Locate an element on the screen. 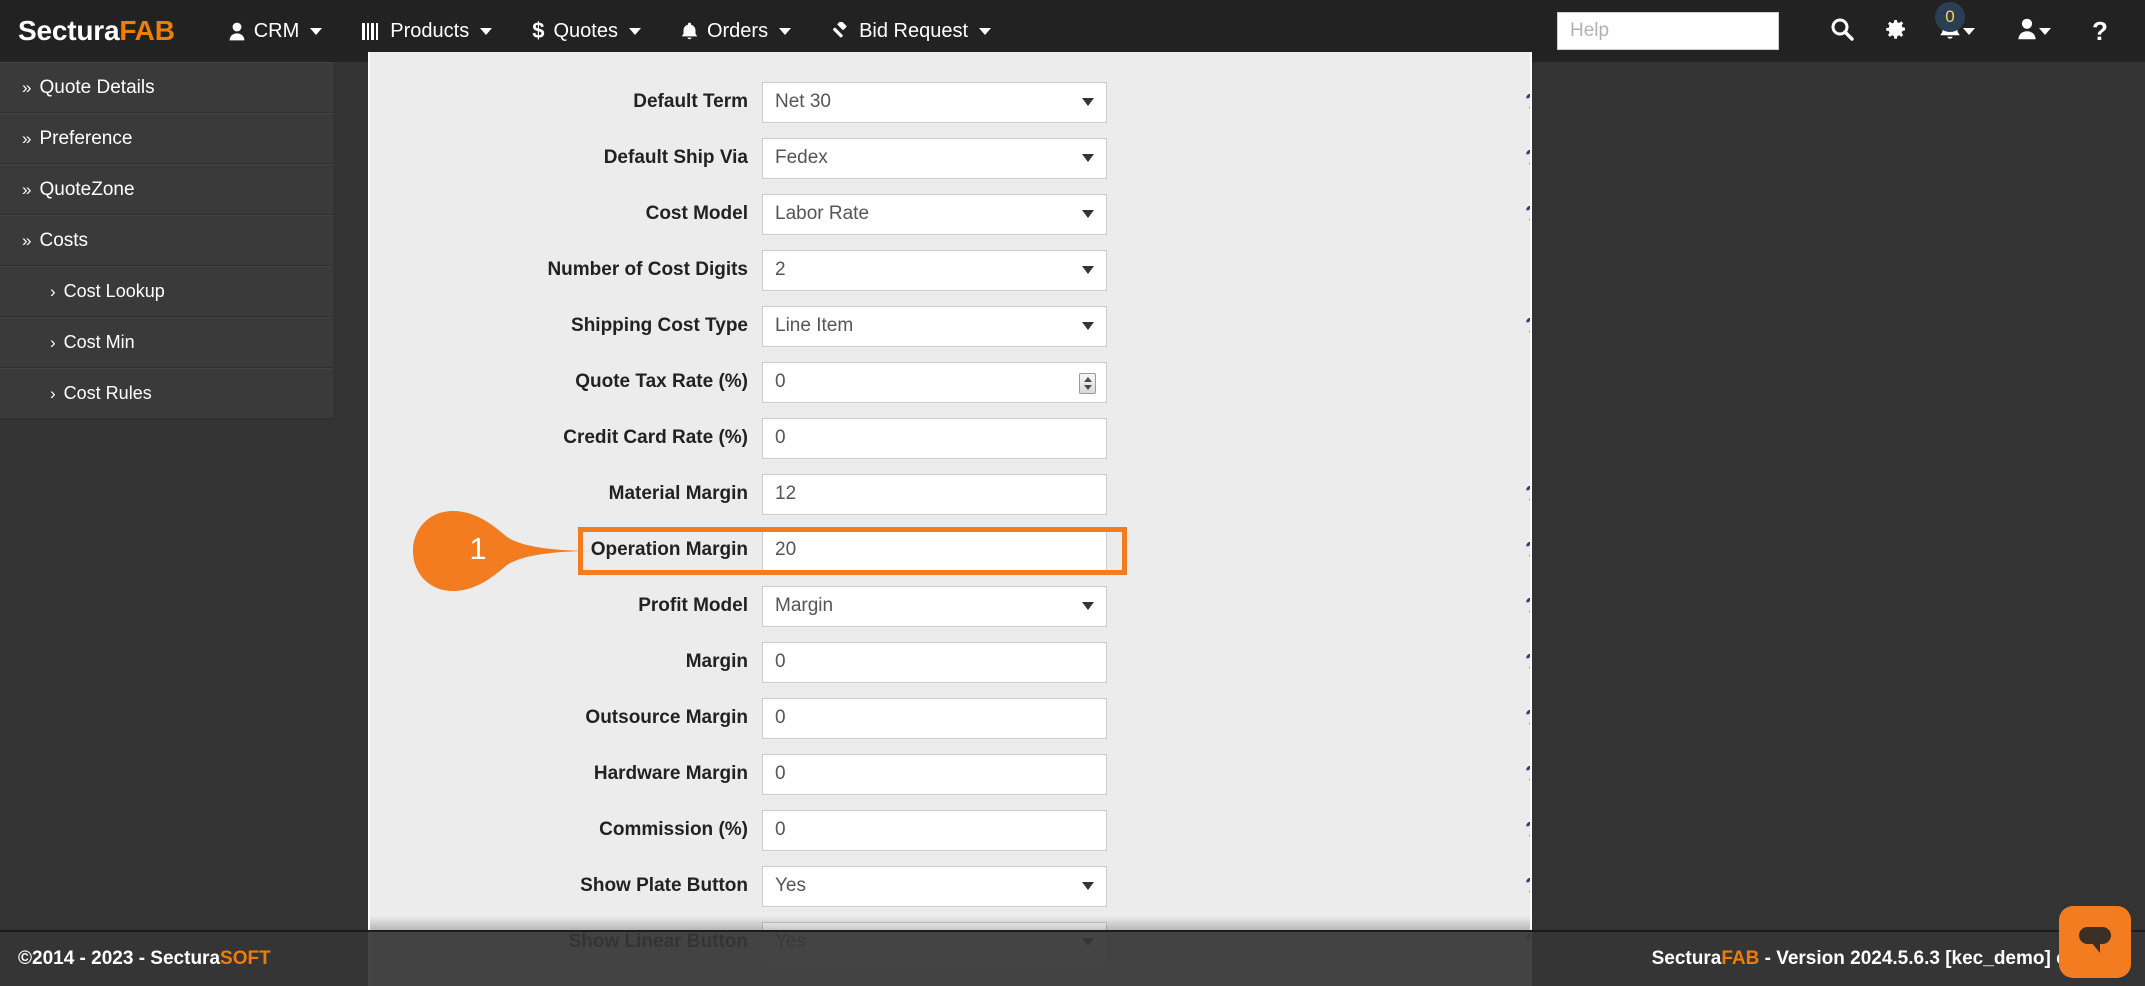 This screenshot has height=986, width=2145. select-show-plate-button: Yes is located at coordinates (934, 886).